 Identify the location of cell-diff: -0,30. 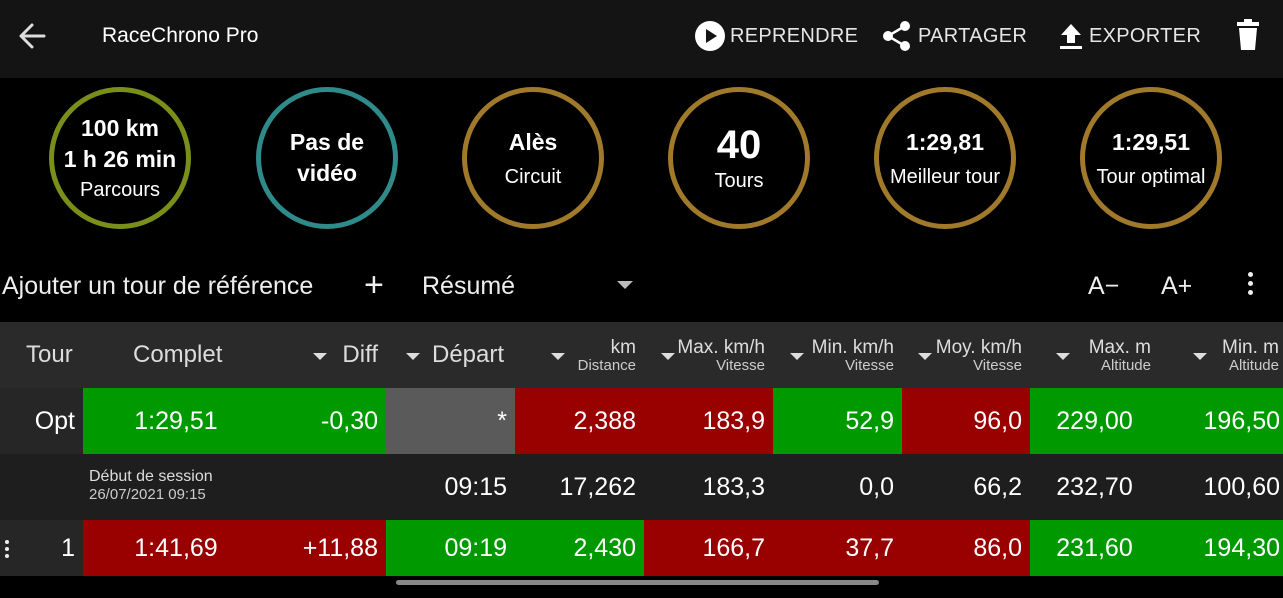
(327, 421).